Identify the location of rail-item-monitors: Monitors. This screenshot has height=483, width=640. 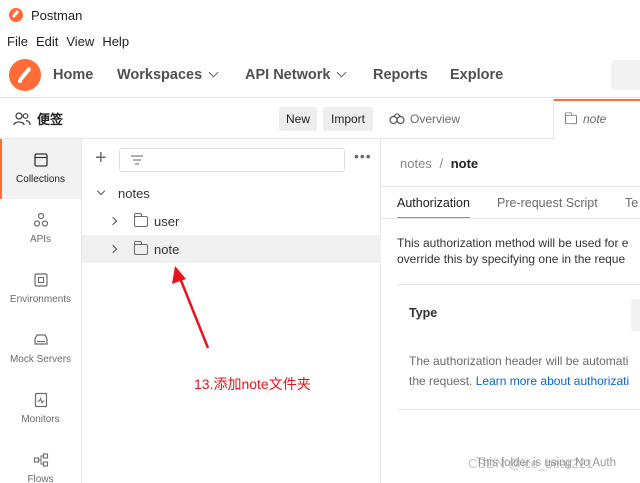
(40, 409).